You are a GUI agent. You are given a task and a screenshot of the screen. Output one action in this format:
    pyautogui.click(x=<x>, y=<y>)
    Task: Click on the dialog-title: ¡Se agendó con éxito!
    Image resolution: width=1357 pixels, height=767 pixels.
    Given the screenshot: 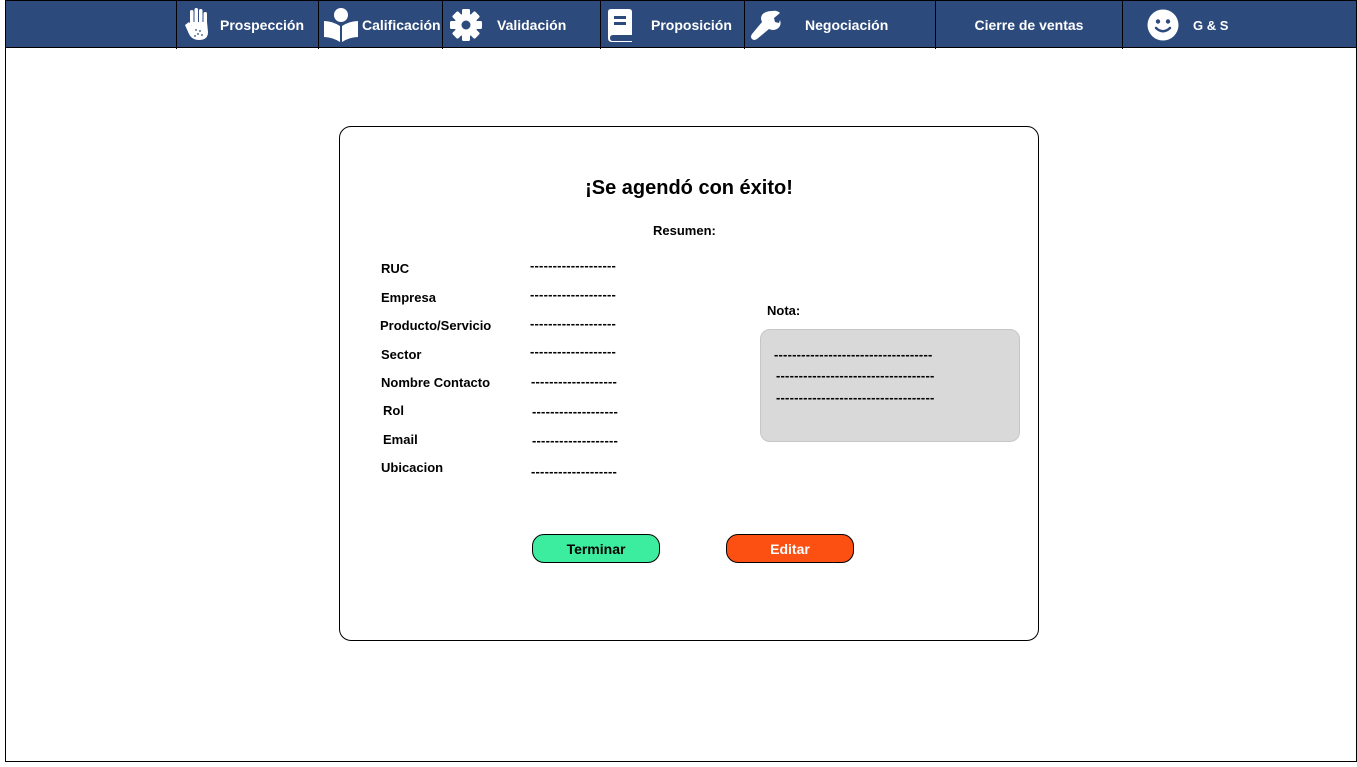 What is the action you would take?
    pyautogui.click(x=689, y=188)
    